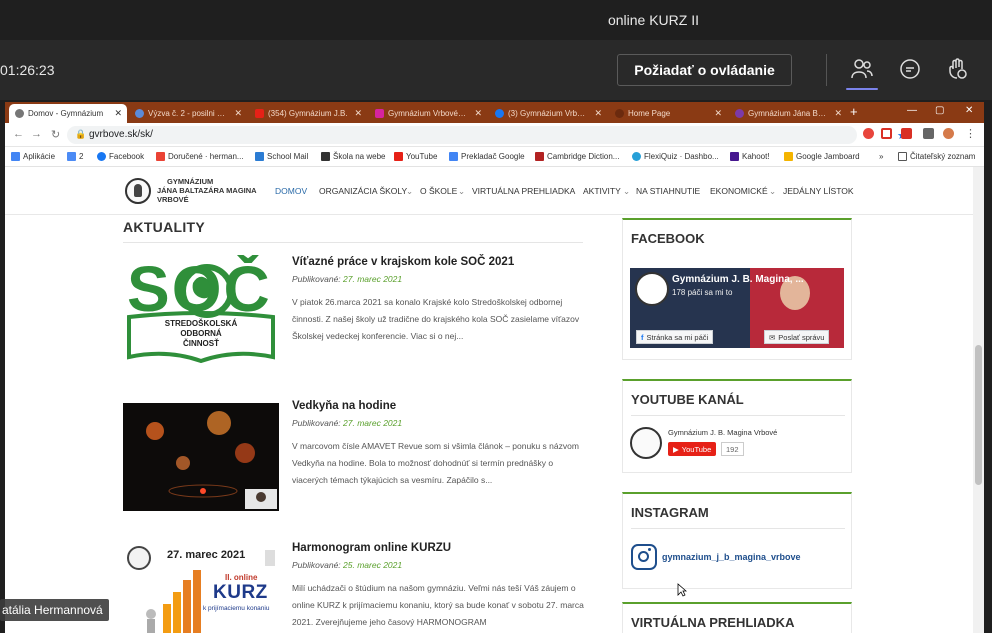 This screenshot has width=992, height=633. I want to click on youtube-channel-name: Gymnázium J. B. Magina Vrbové, so click(722, 432).